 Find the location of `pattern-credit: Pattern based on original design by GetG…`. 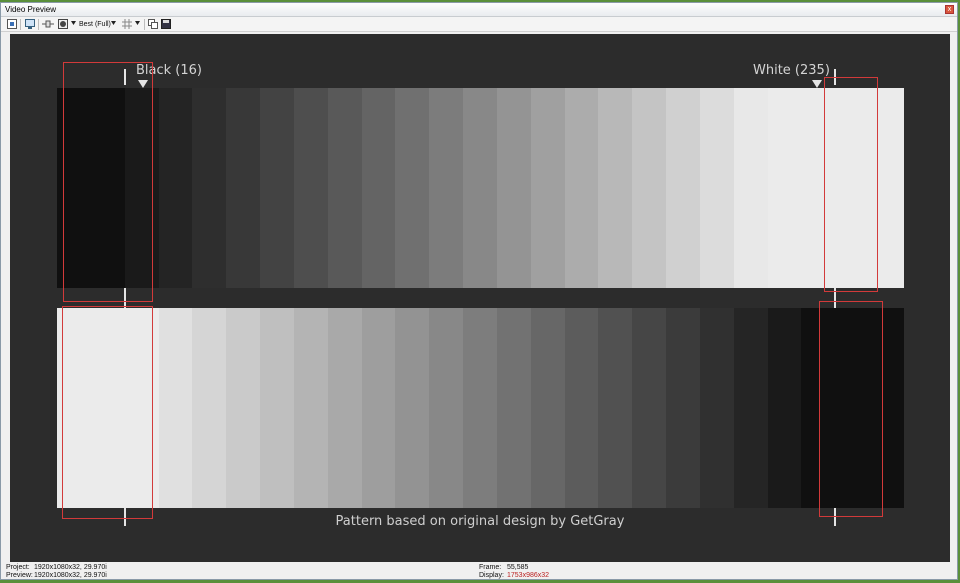

pattern-credit: Pattern based on original design by GetG… is located at coordinates (480, 521).